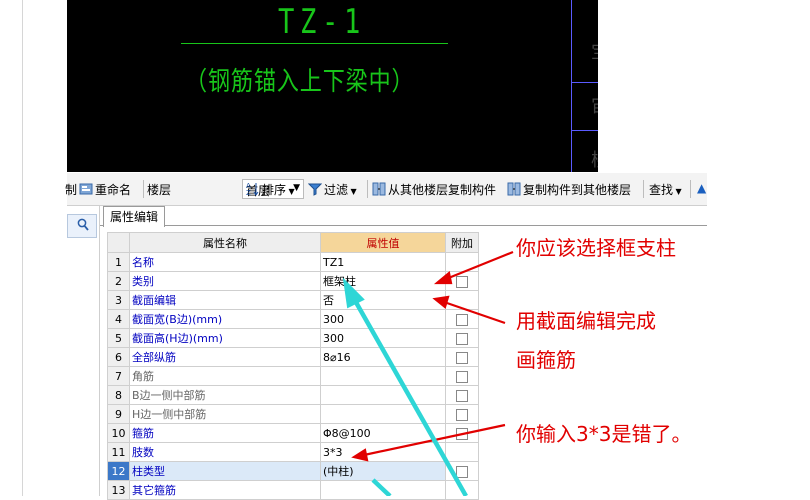 The height and width of the screenshot is (500, 810). Describe the element at coordinates (594, 51) in the screenshot. I see `cad-side-glyph: 宝` at that location.